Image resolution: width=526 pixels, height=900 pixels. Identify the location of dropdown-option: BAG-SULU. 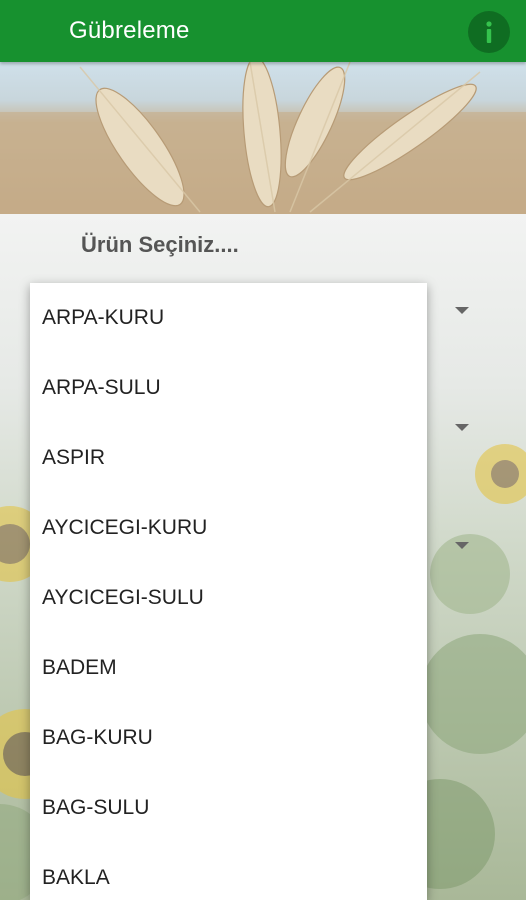
(228, 808).